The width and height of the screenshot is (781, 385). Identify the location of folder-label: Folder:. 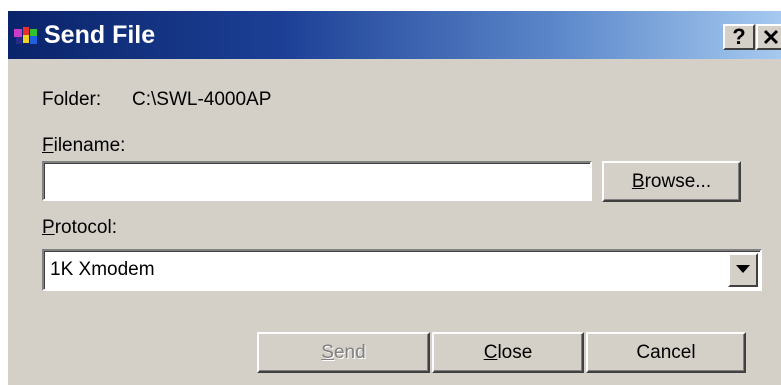
(72, 99).